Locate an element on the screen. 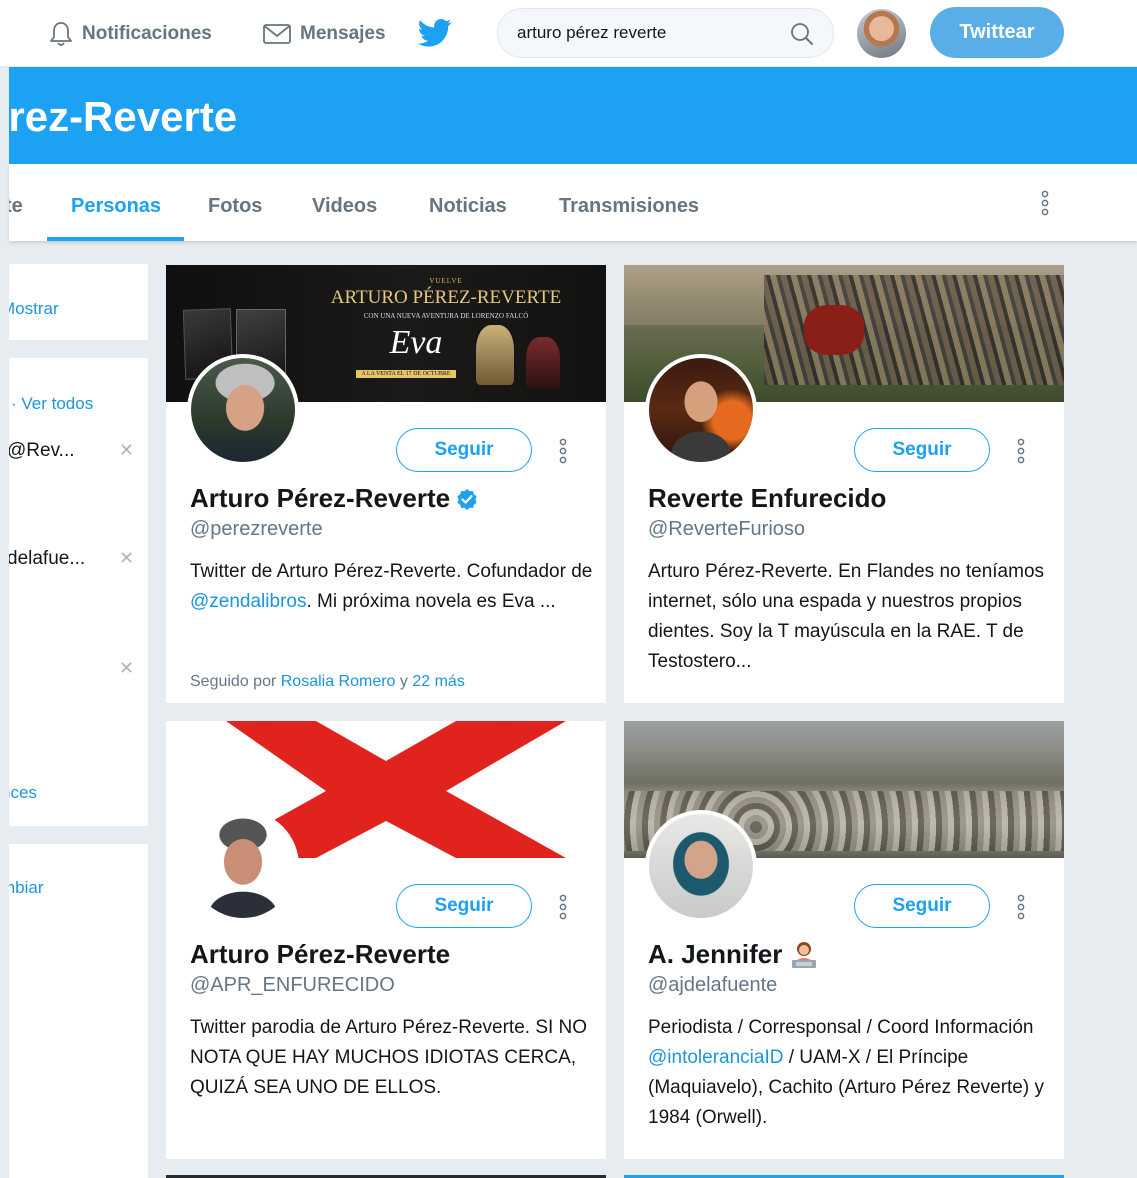 The height and width of the screenshot is (1178, 1137). sidebar-card-trends: mbiar is located at coordinates (78, 1011).